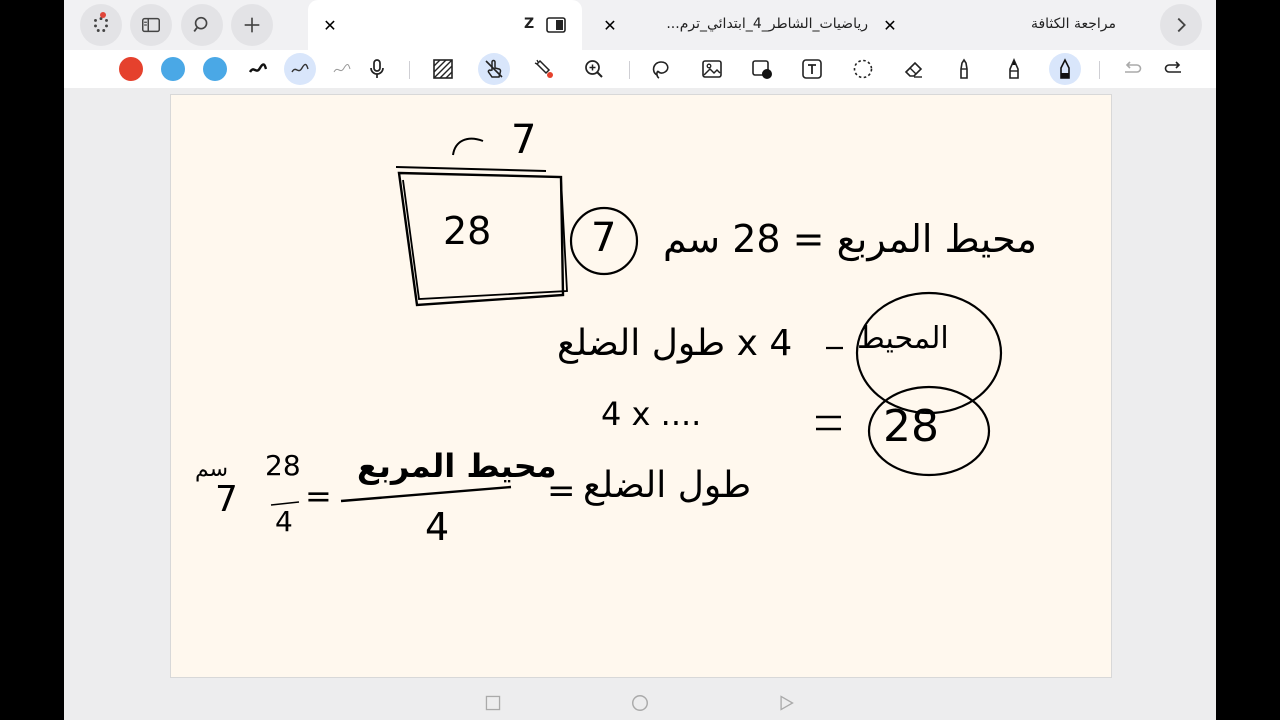  I want to click on laser-pointer-button, so click(544, 69).